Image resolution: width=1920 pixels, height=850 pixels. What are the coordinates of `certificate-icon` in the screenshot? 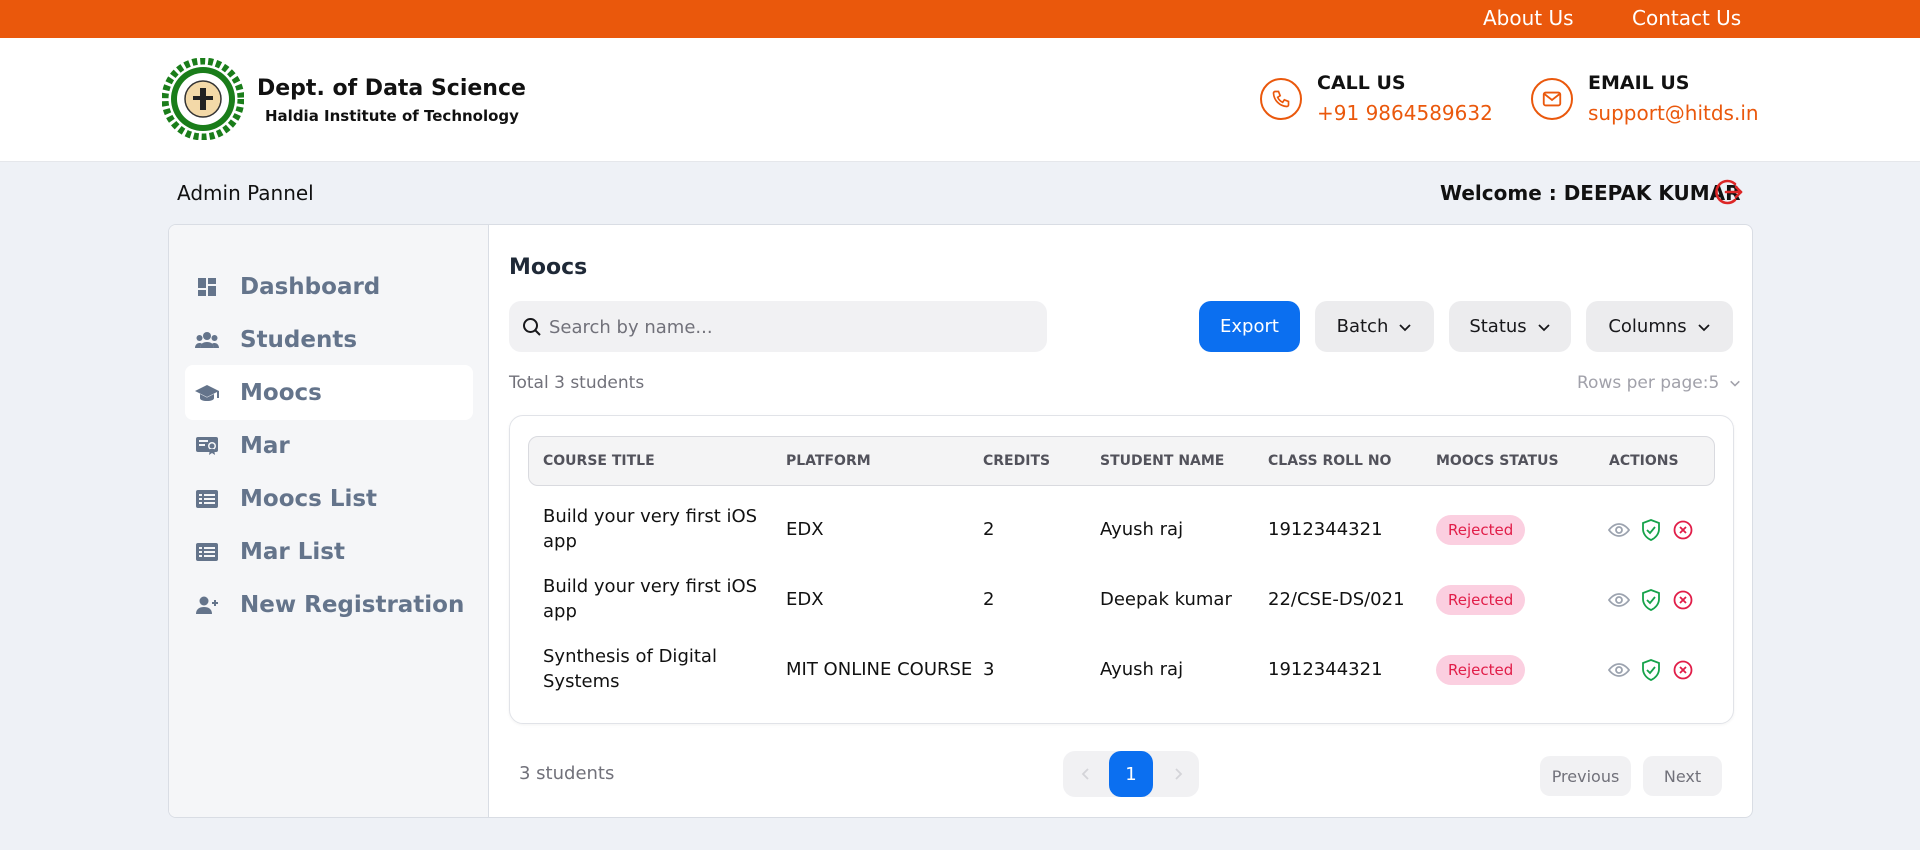 It's located at (207, 446).